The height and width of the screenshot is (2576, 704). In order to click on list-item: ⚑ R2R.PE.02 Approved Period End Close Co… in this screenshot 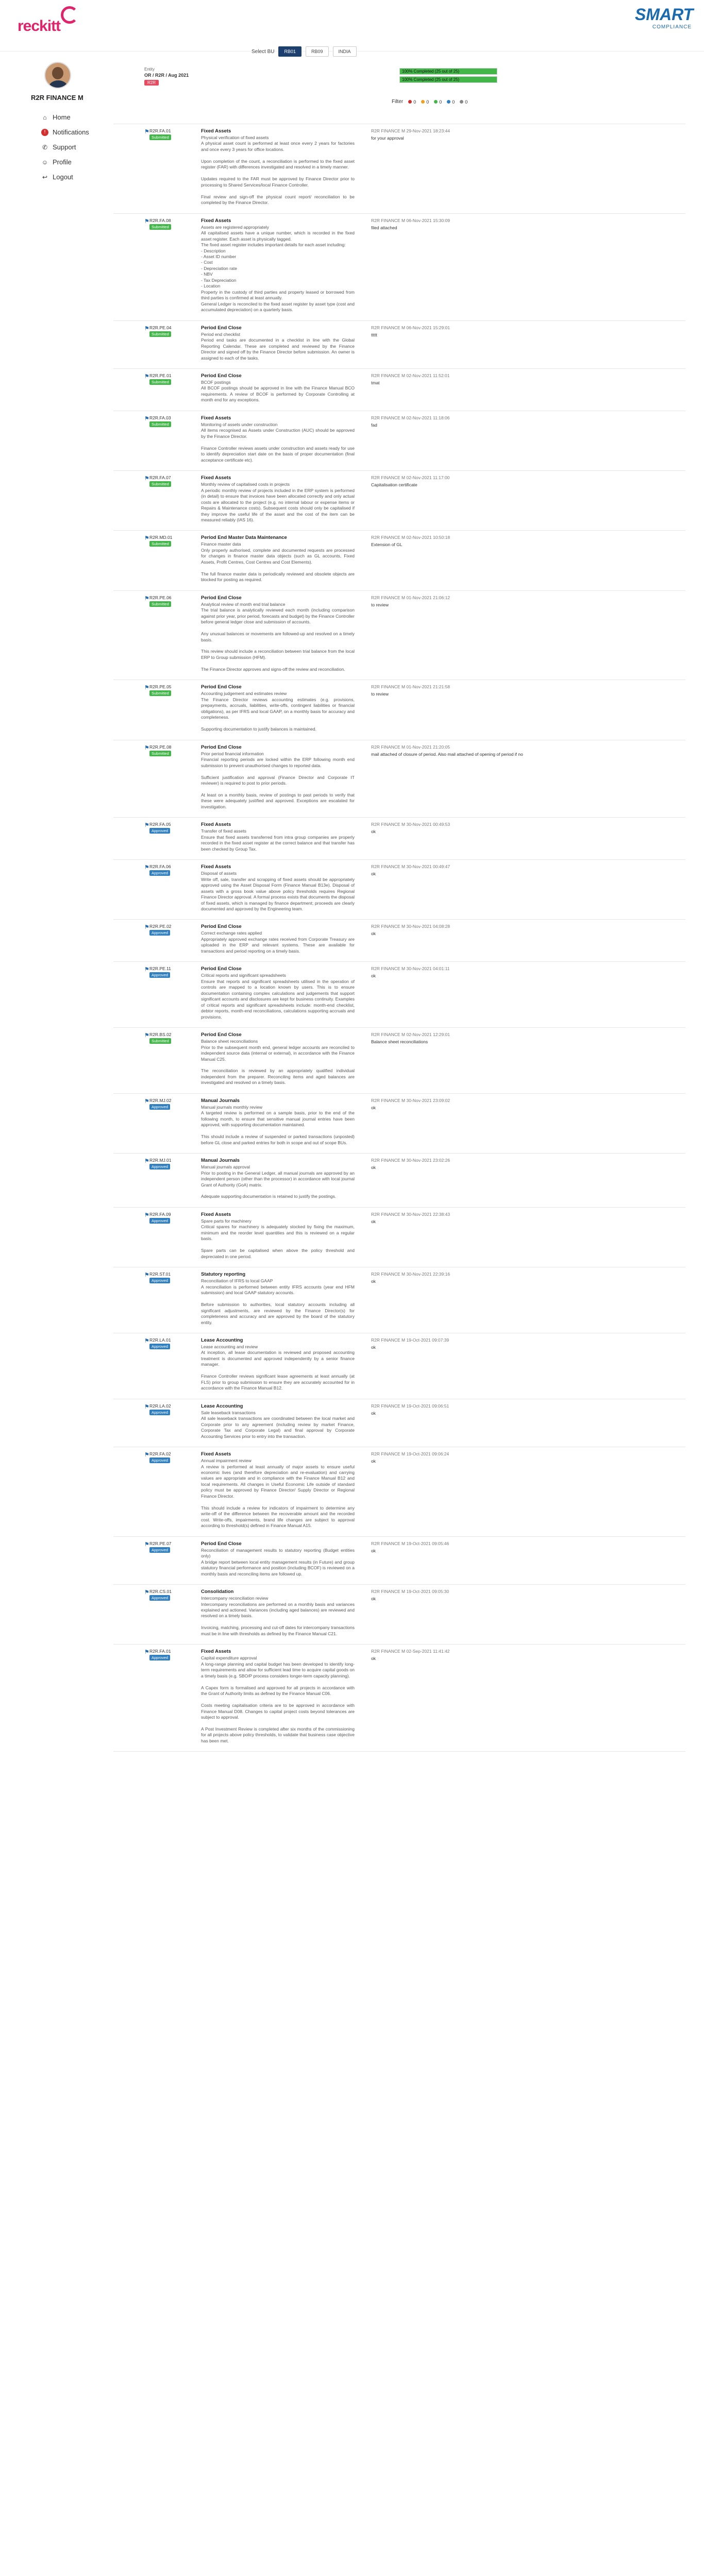, I will do `click(399, 941)`.